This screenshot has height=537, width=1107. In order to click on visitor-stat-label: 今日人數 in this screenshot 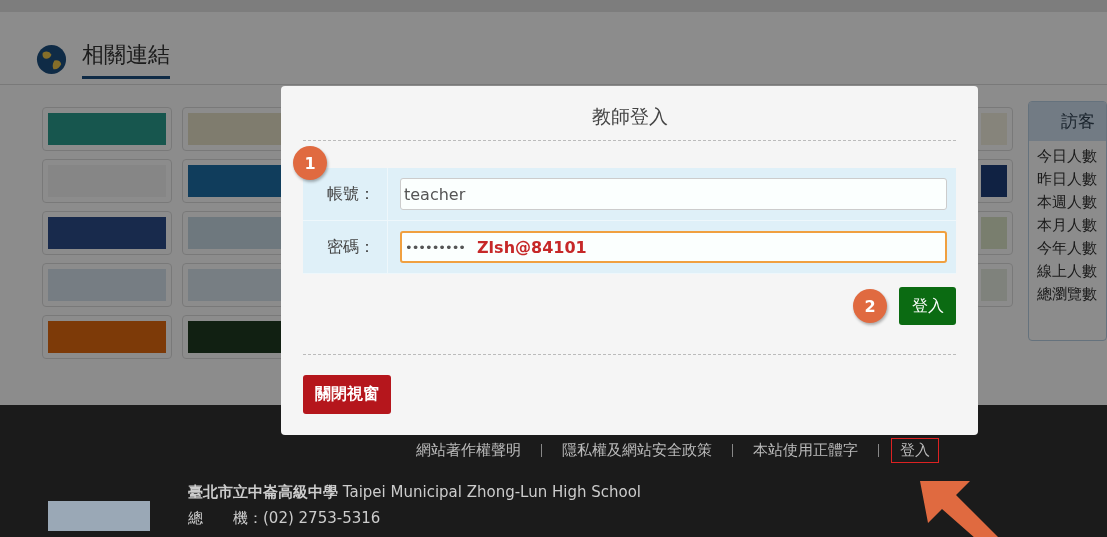, I will do `click(1067, 156)`.